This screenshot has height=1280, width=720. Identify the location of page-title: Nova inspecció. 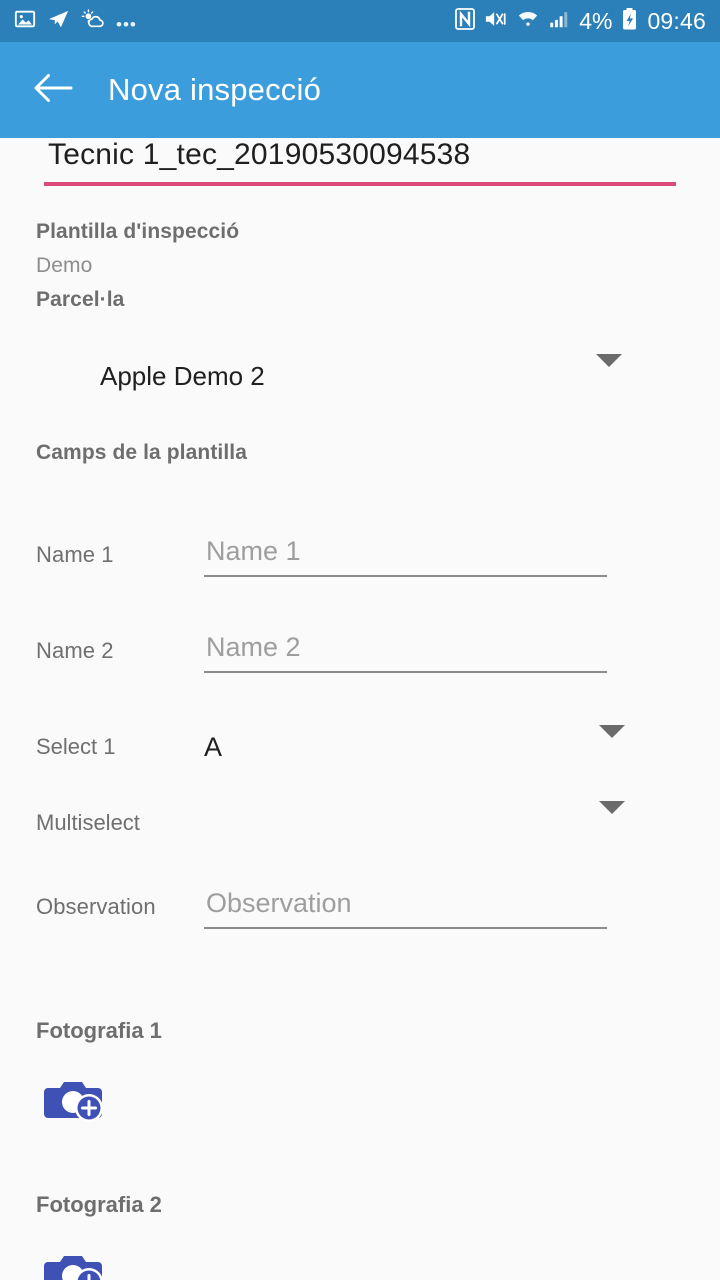
(215, 89).